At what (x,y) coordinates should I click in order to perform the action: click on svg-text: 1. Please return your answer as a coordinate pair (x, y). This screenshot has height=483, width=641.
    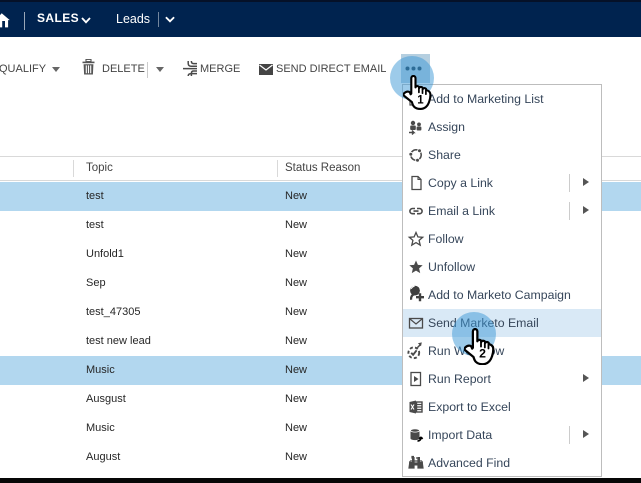
    Looking at the image, I should click on (420, 100).